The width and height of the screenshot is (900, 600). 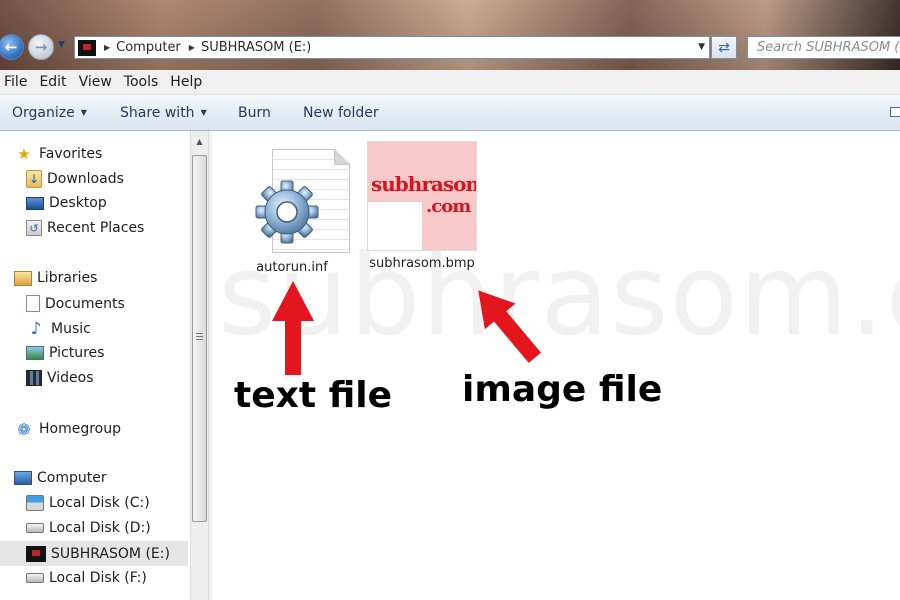 What do you see at coordinates (424, 184) in the screenshot?
I see `thumbnail-text: subhrasom` at bounding box center [424, 184].